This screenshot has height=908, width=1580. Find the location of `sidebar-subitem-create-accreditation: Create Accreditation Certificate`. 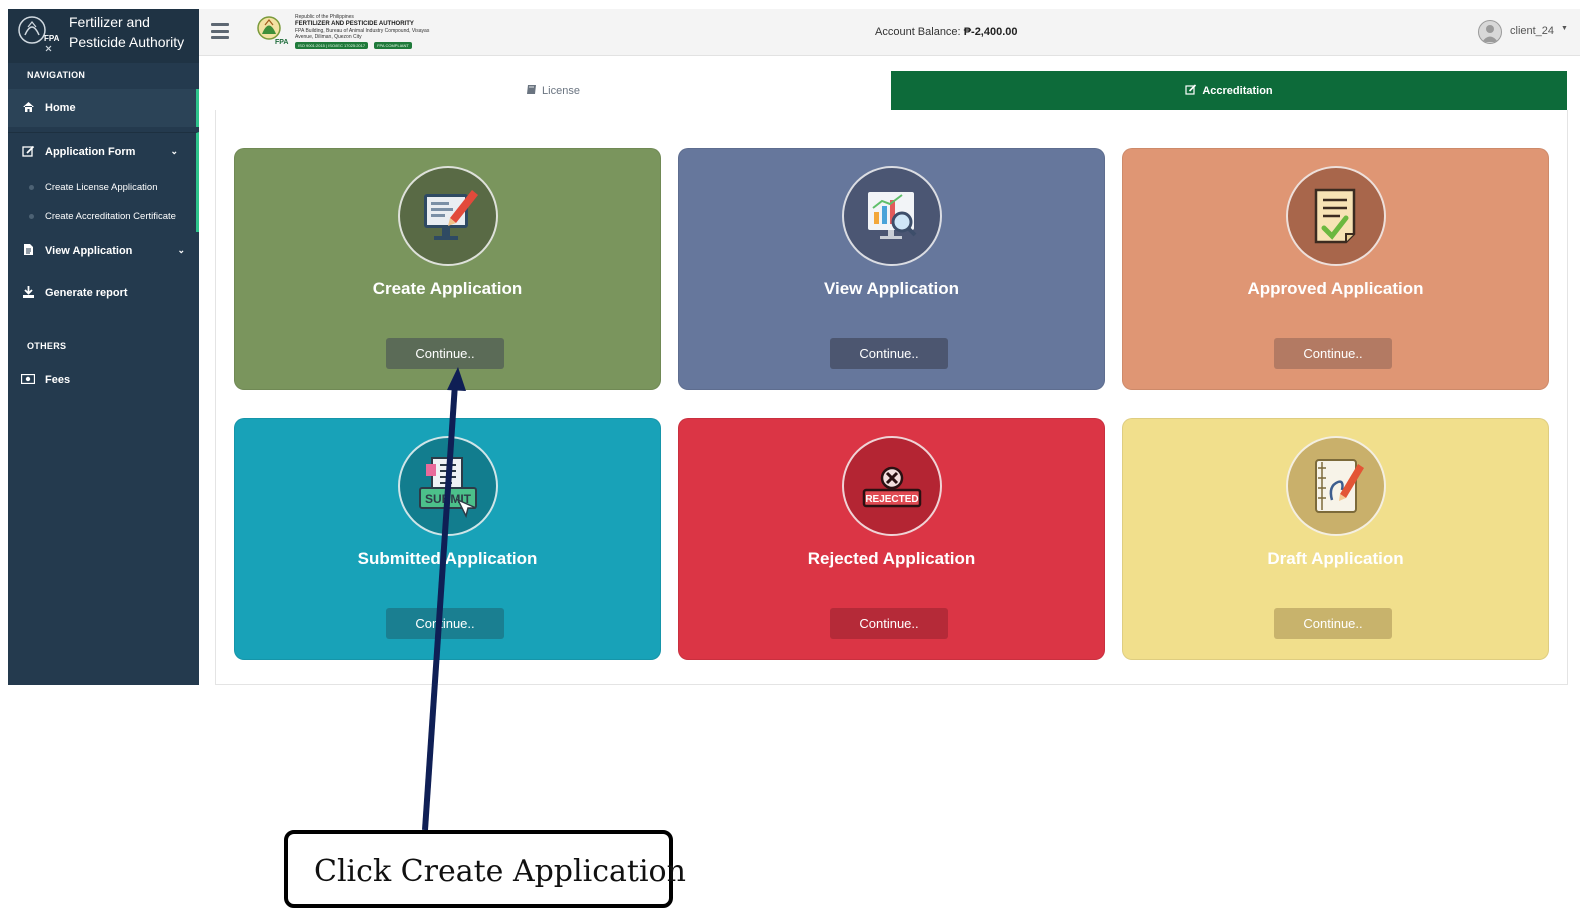

sidebar-subitem-create-accreditation: Create Accreditation Certificate is located at coordinates (110, 216).